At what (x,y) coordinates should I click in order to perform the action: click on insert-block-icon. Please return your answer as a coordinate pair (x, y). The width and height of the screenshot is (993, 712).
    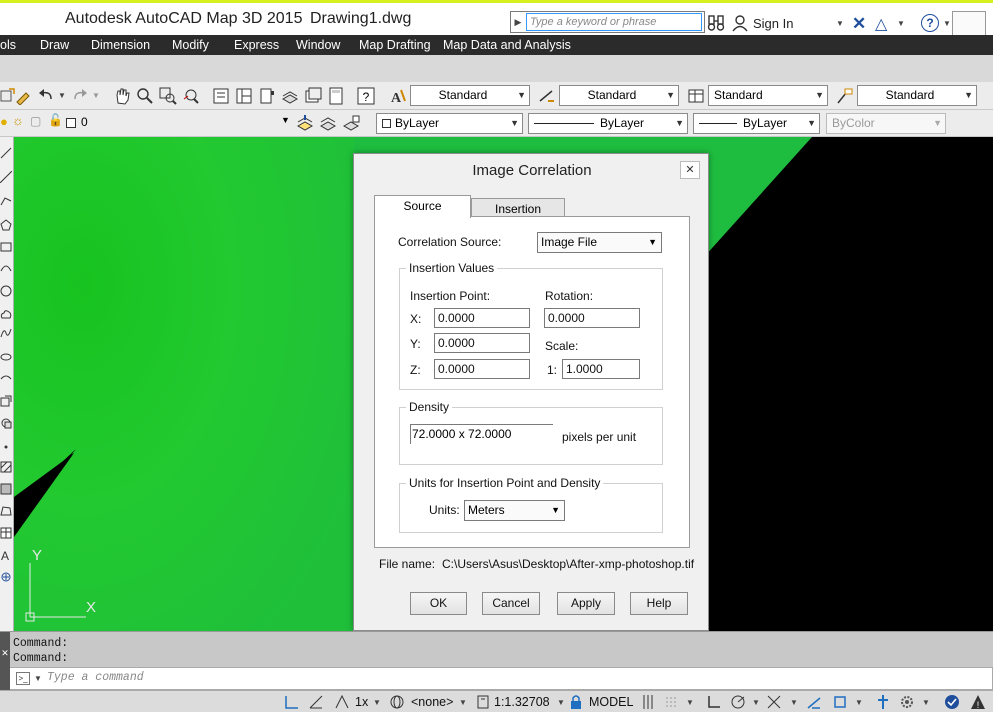
    Looking at the image, I should click on (6, 401).